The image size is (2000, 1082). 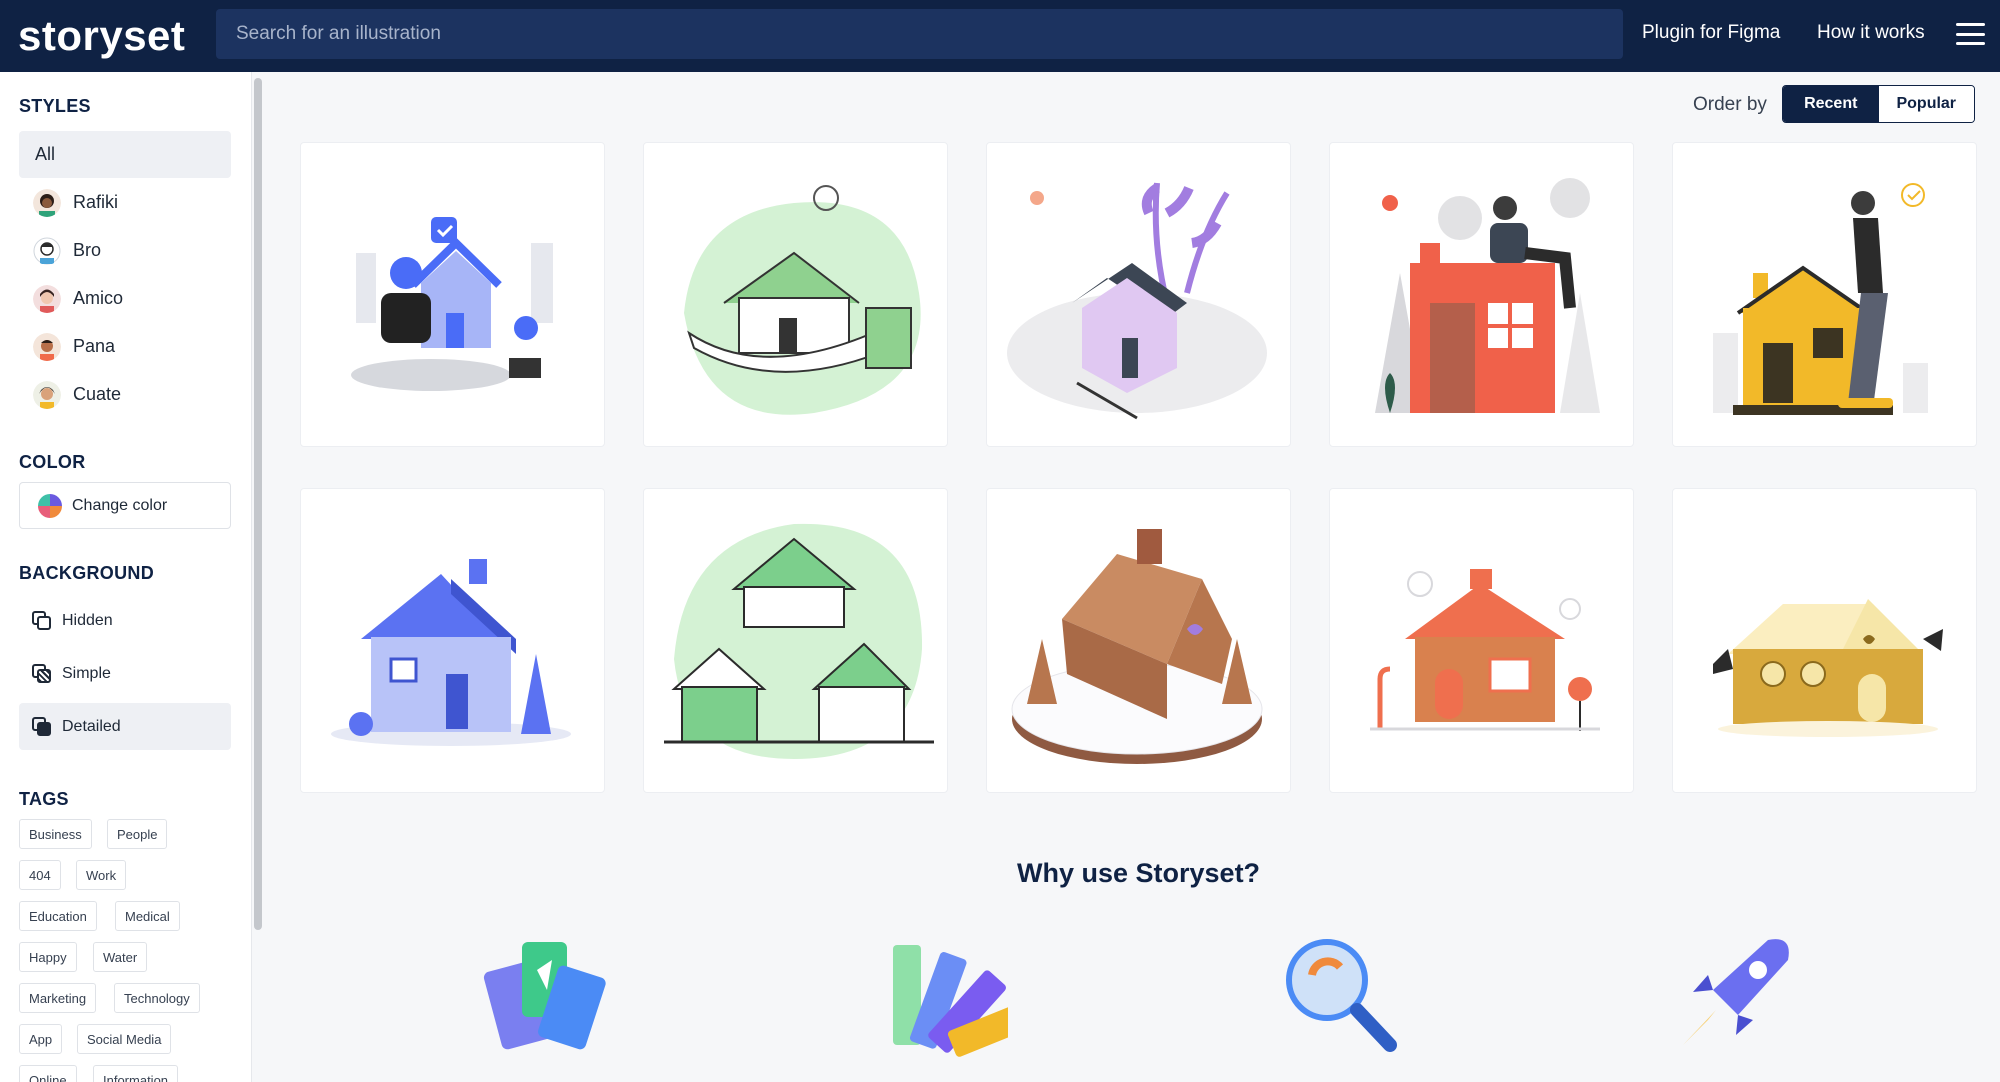 What do you see at coordinates (1137, 646) in the screenshot?
I see `gingerbread-house-snow-illustration` at bounding box center [1137, 646].